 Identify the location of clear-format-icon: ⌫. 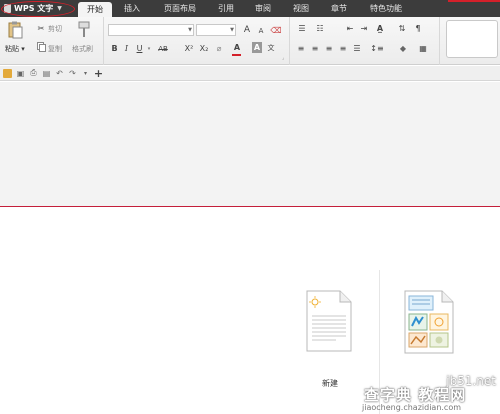
(276, 30).